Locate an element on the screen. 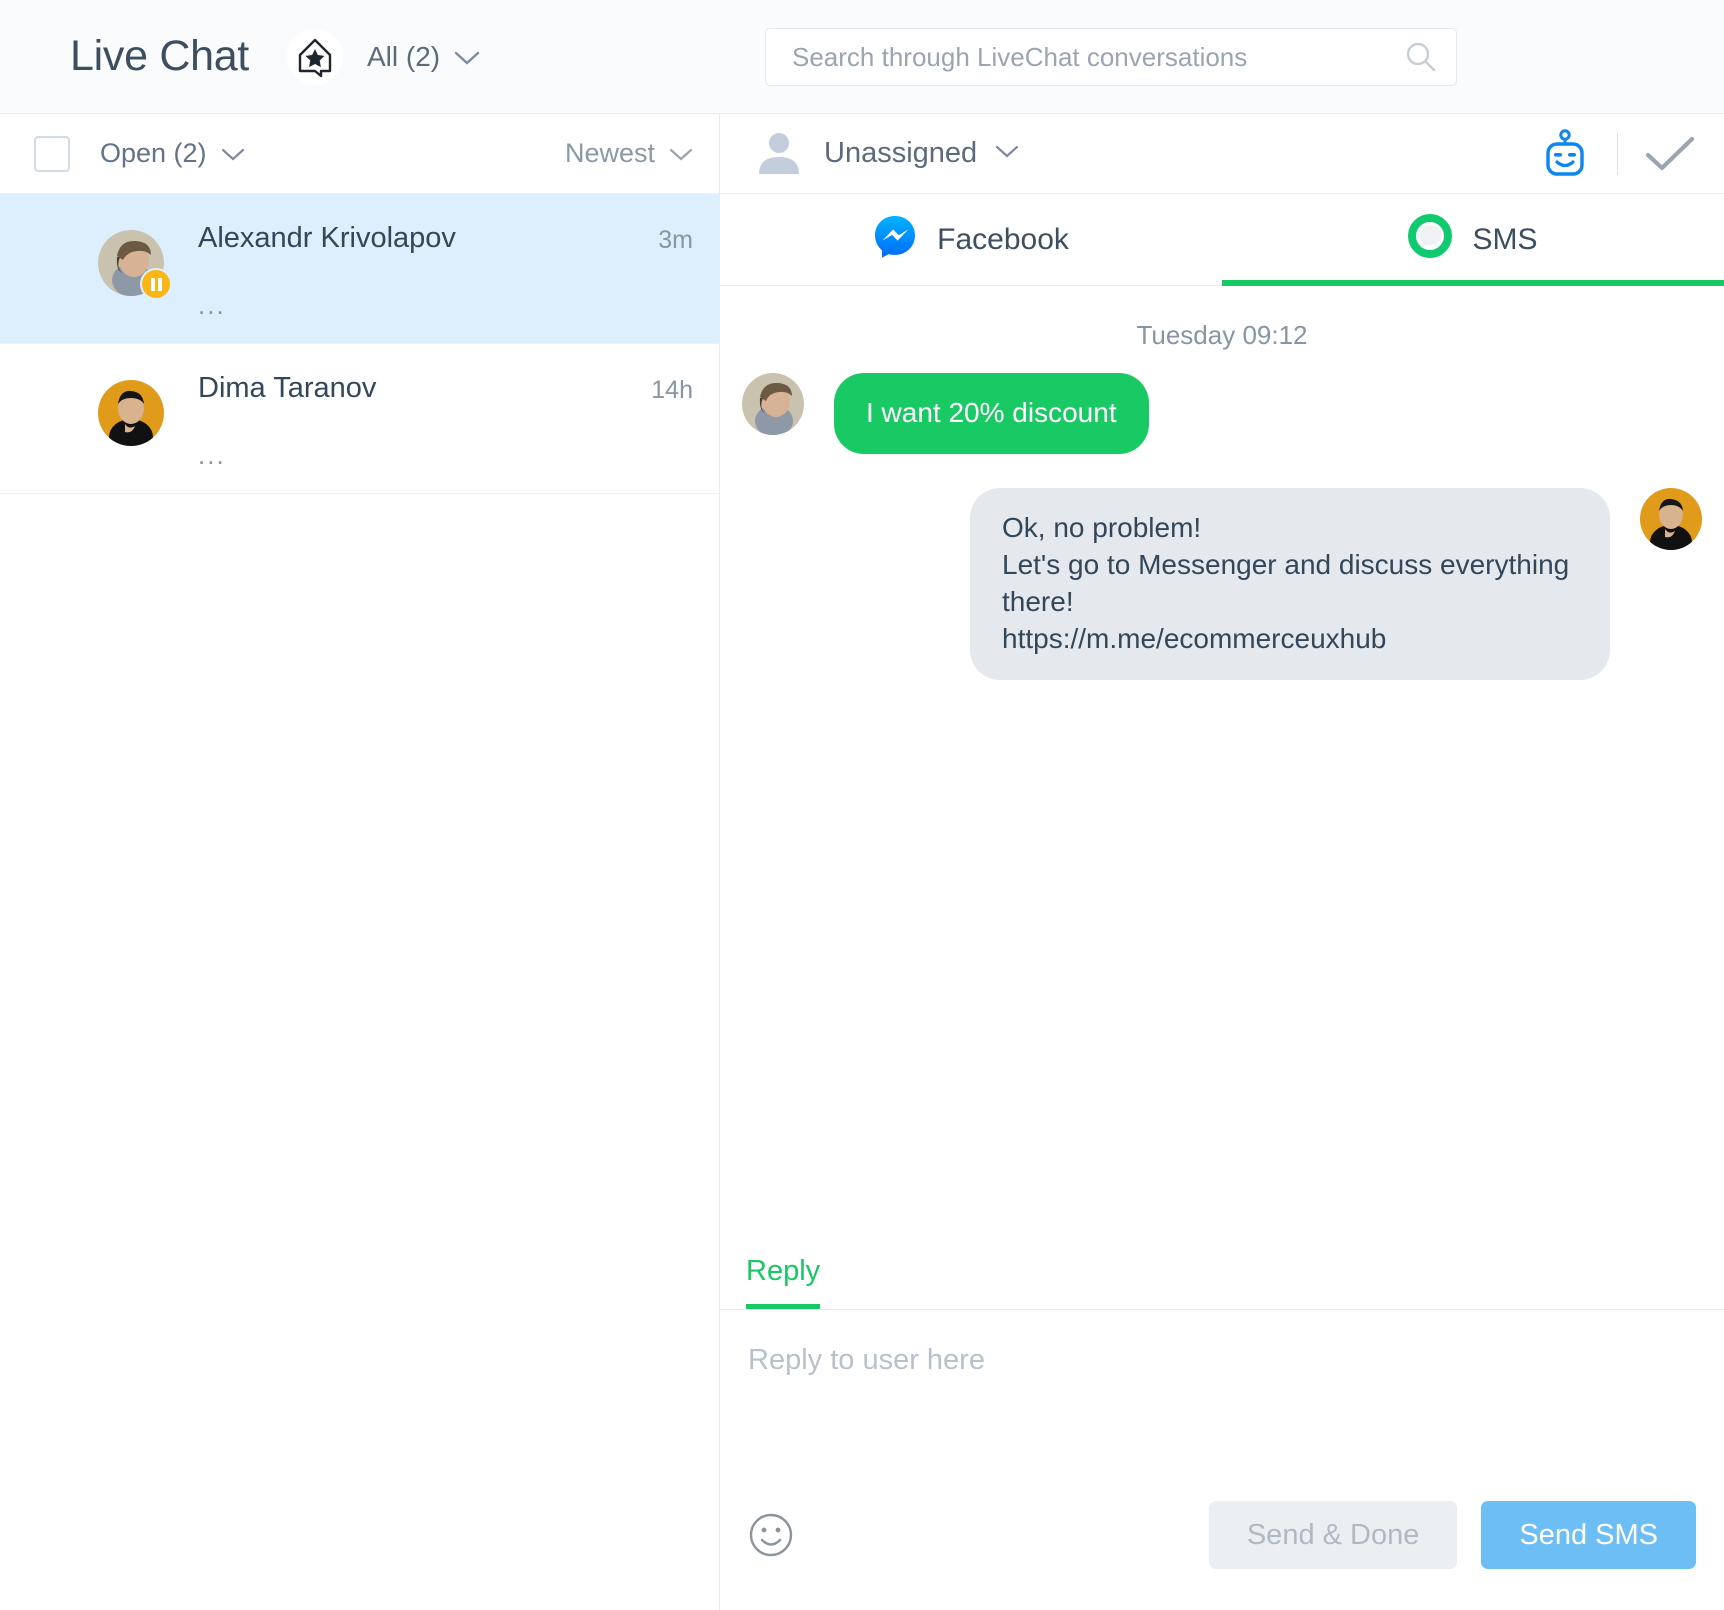  house-star-icon is located at coordinates (314, 56).